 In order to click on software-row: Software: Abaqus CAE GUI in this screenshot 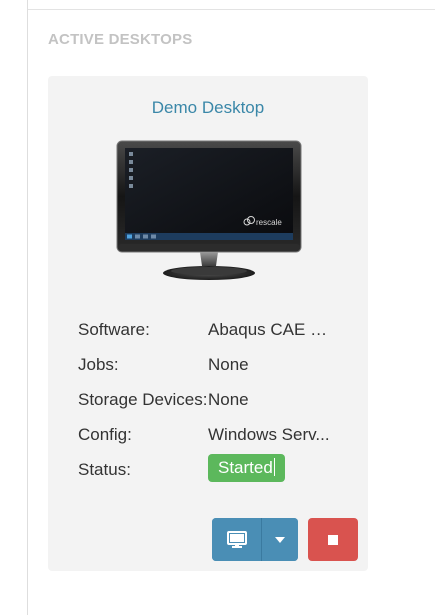, I will do `click(218, 337)`.